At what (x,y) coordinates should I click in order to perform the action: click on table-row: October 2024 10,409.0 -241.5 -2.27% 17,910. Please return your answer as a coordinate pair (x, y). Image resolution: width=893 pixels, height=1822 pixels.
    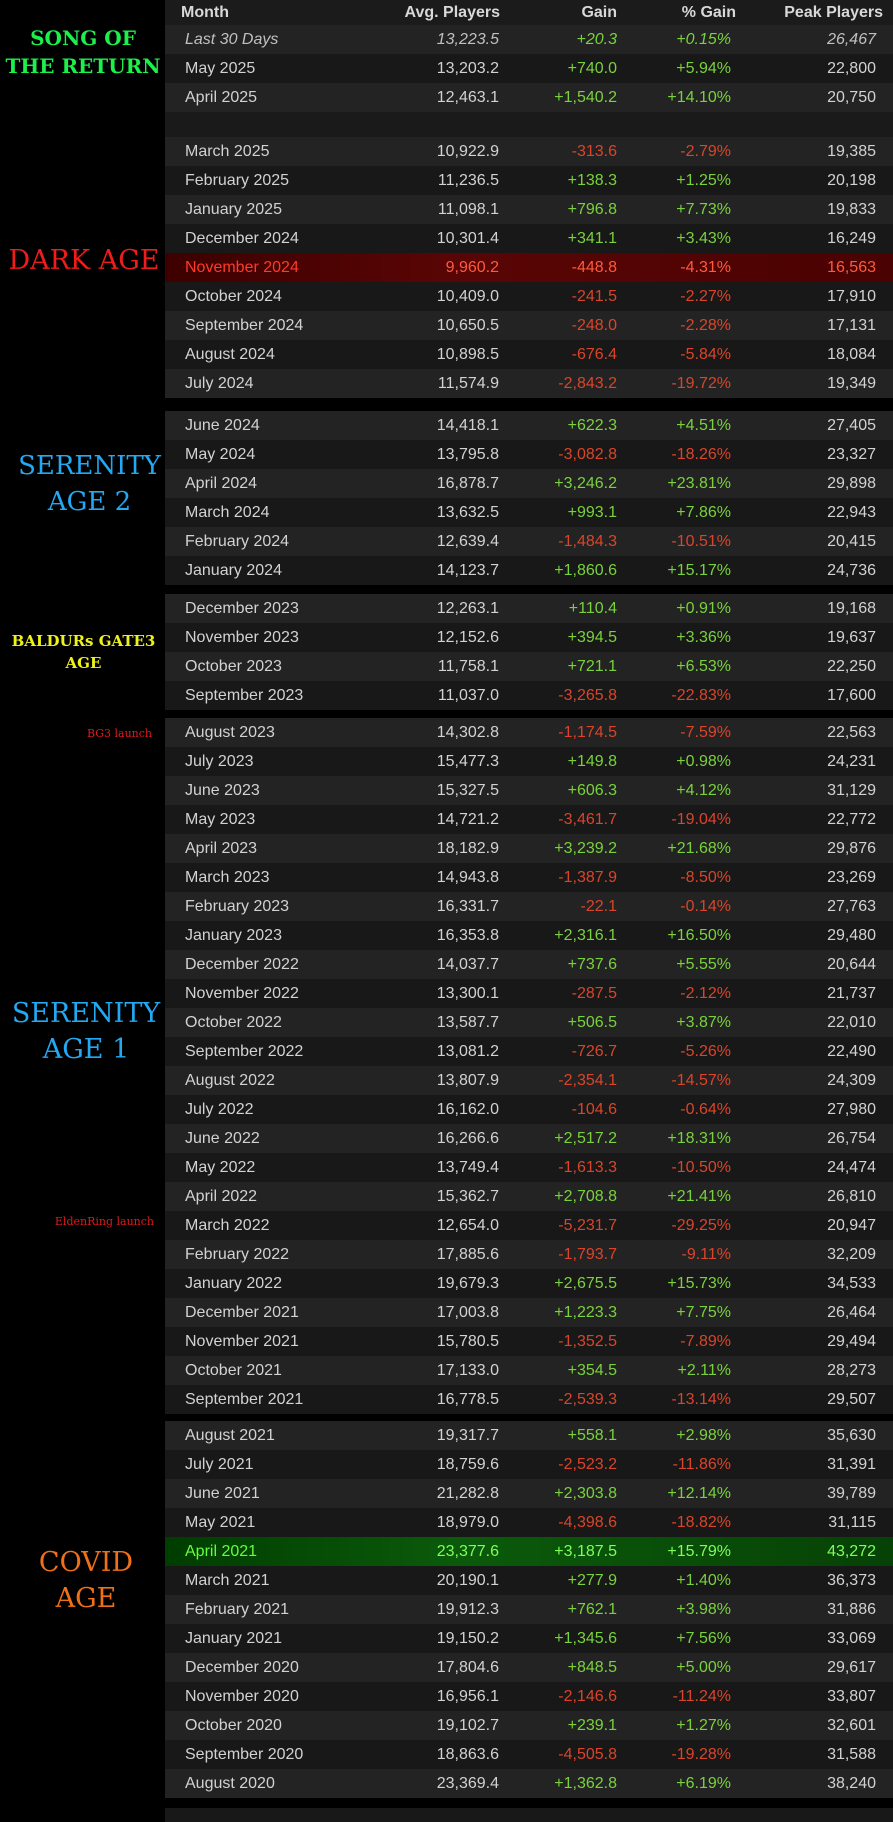
    Looking at the image, I should click on (529, 296).